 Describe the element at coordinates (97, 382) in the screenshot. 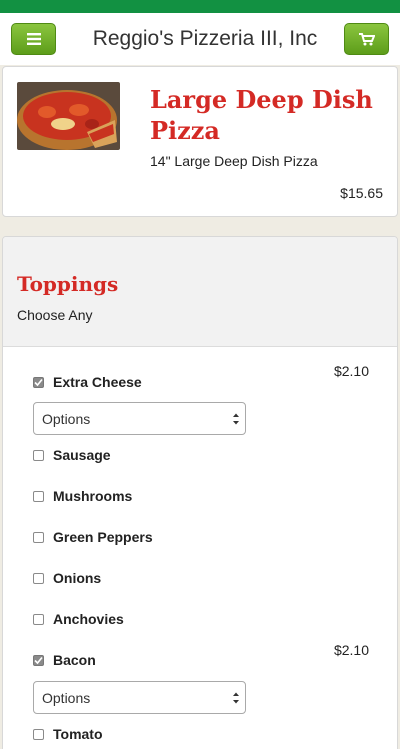

I see `topping-label: Extra Cheese` at that location.